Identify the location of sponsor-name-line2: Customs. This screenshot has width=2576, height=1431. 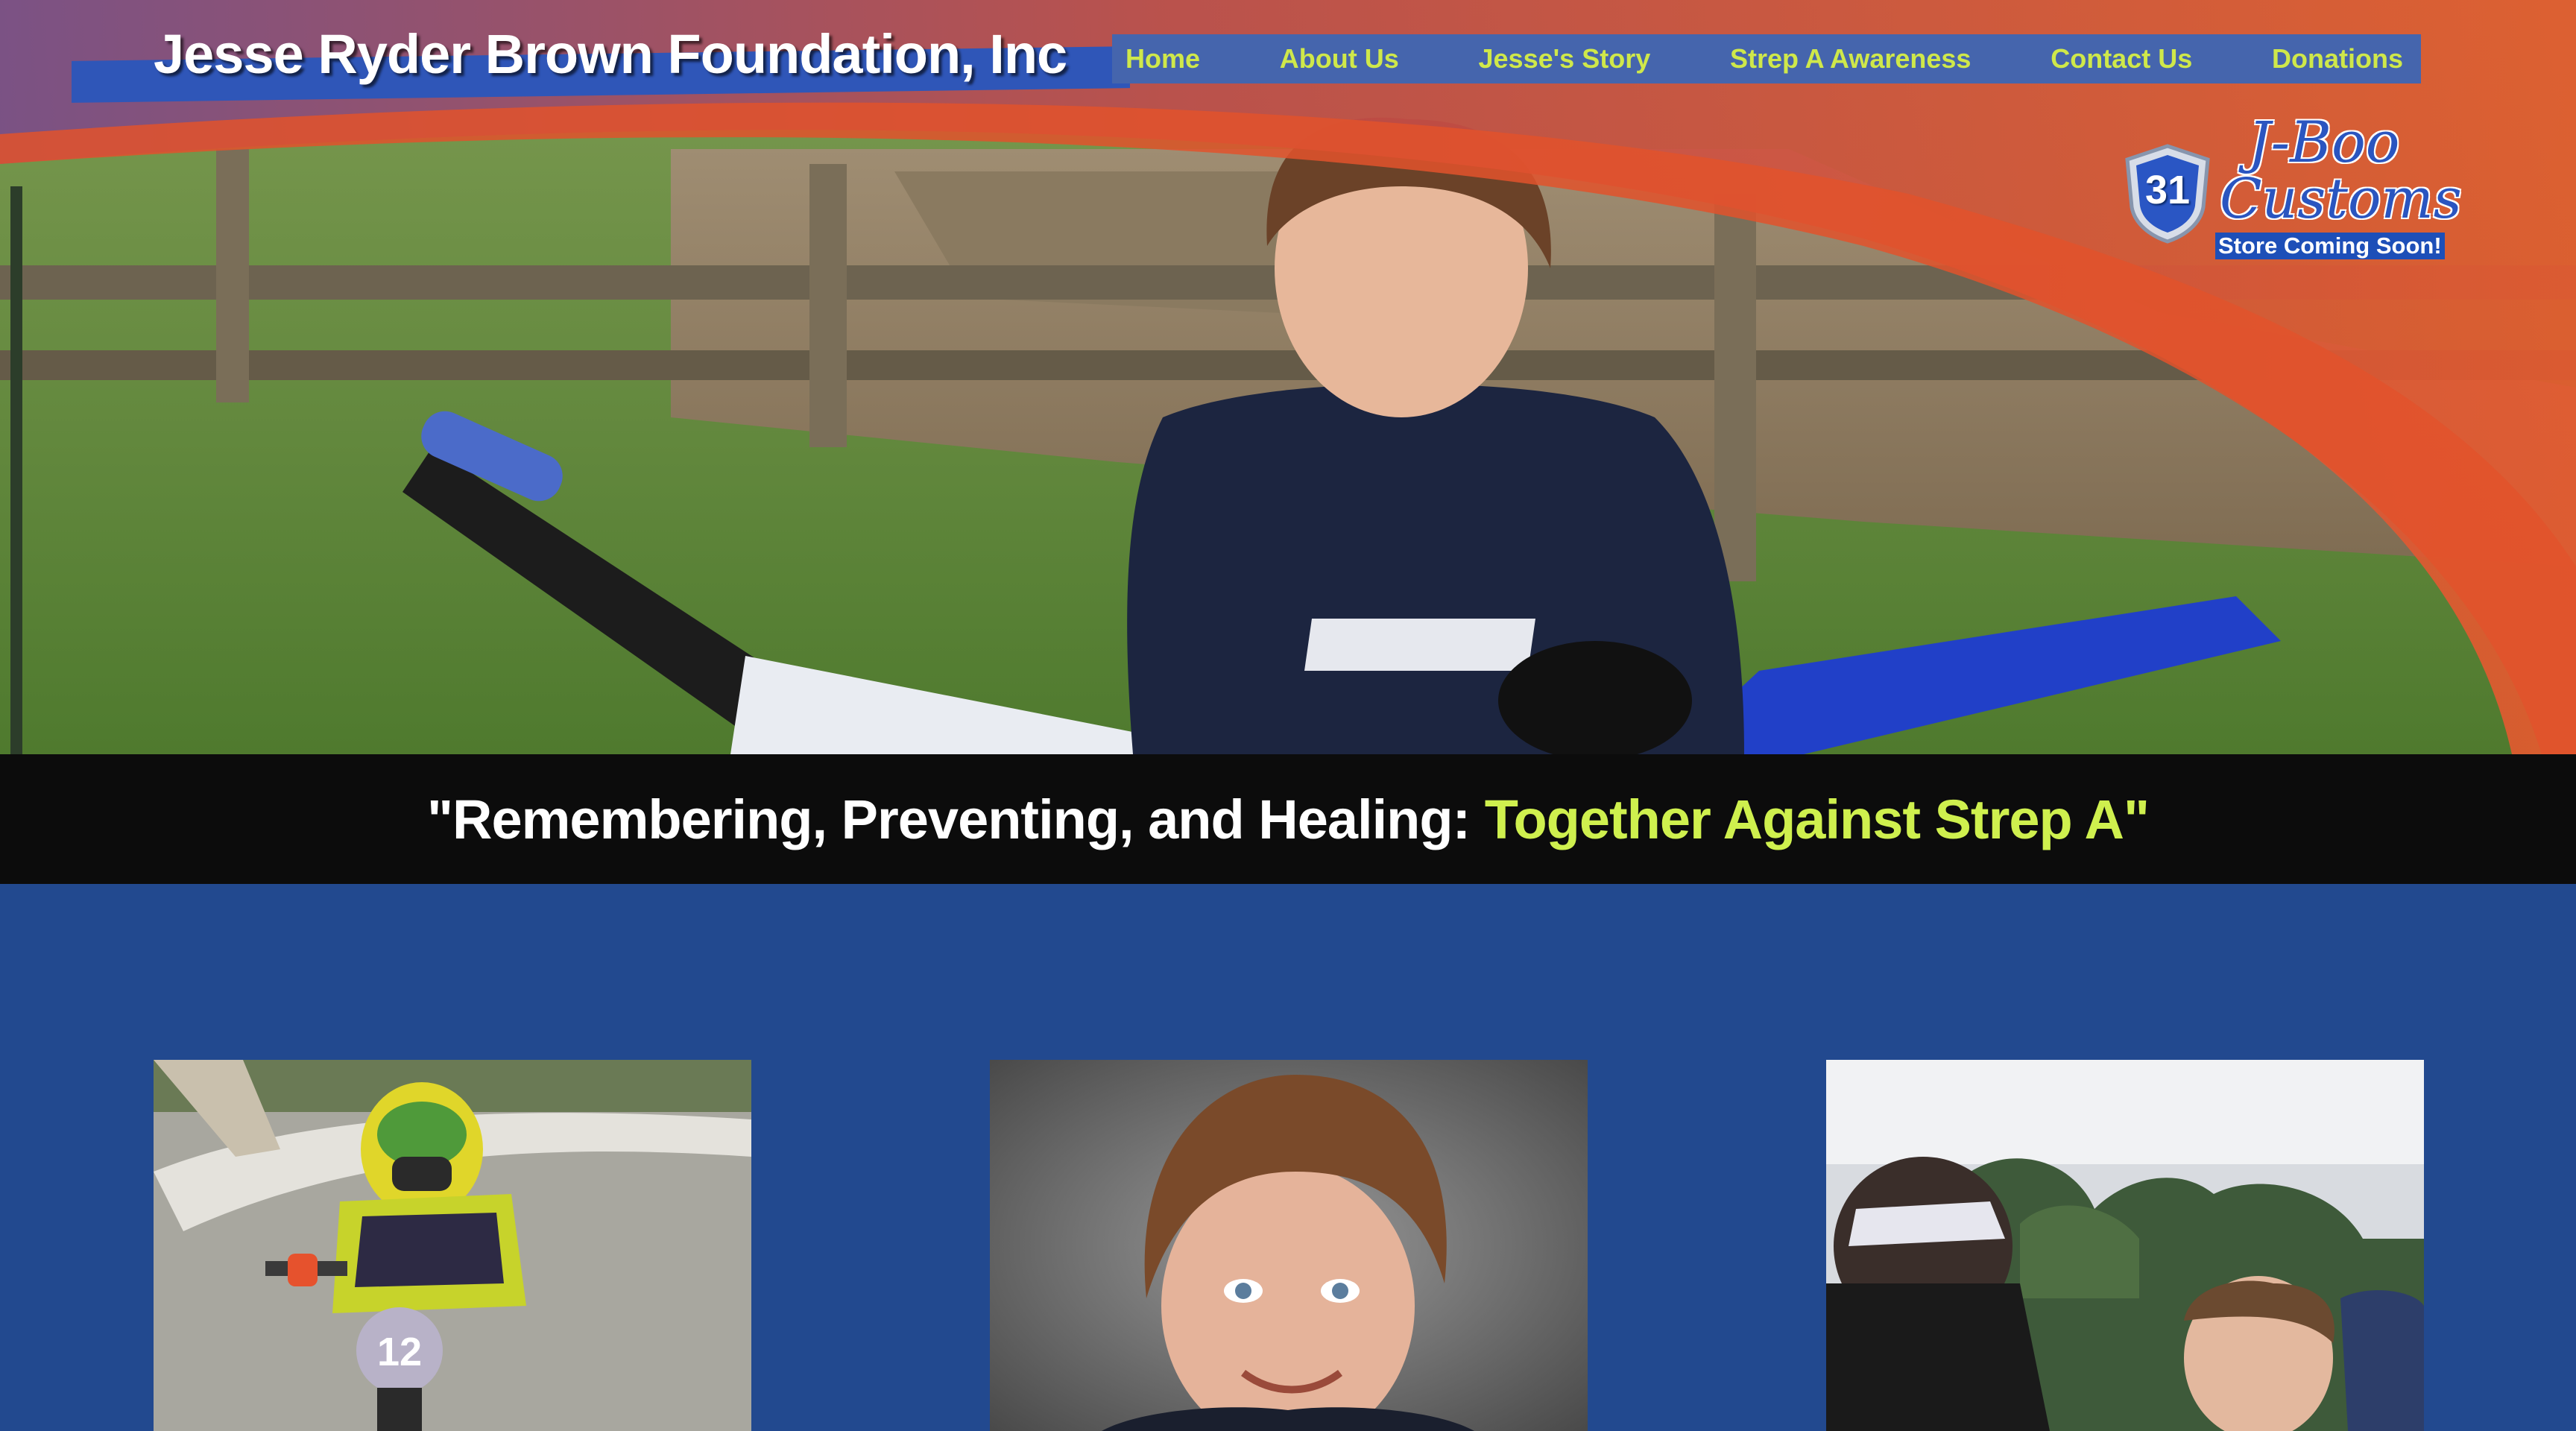
(2341, 199).